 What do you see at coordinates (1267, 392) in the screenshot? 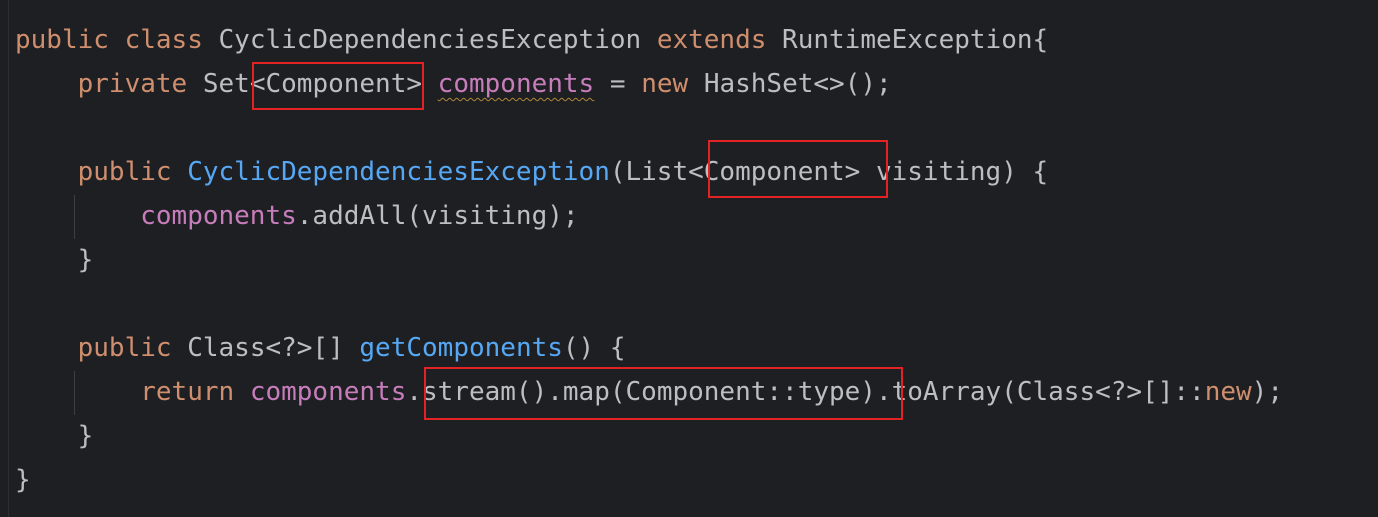
I see `statement-end: );` at bounding box center [1267, 392].